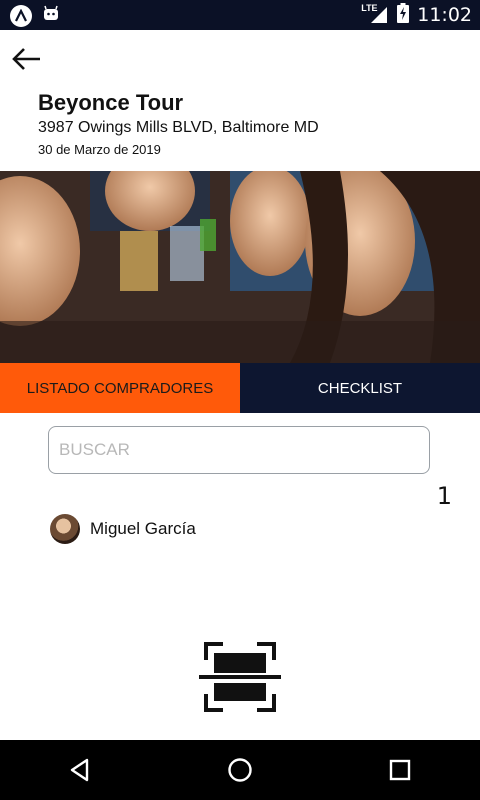 This screenshot has height=800, width=480. Describe the element at coordinates (51, 15) in the screenshot. I see `android-robot-icon` at that location.